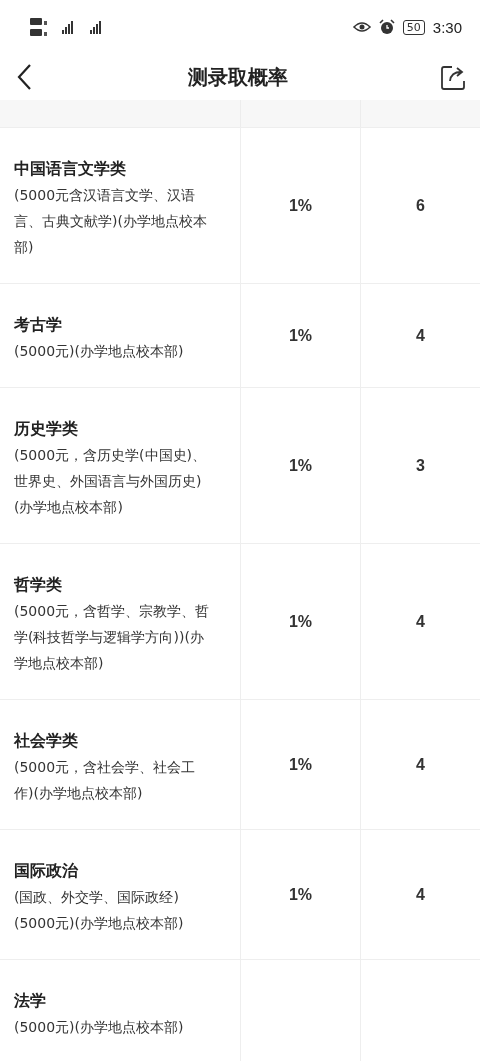 This screenshot has height=1061, width=480. Describe the element at coordinates (105, 767) in the screenshot. I see `major-description: (5000元，含社会学、社会工` at that location.